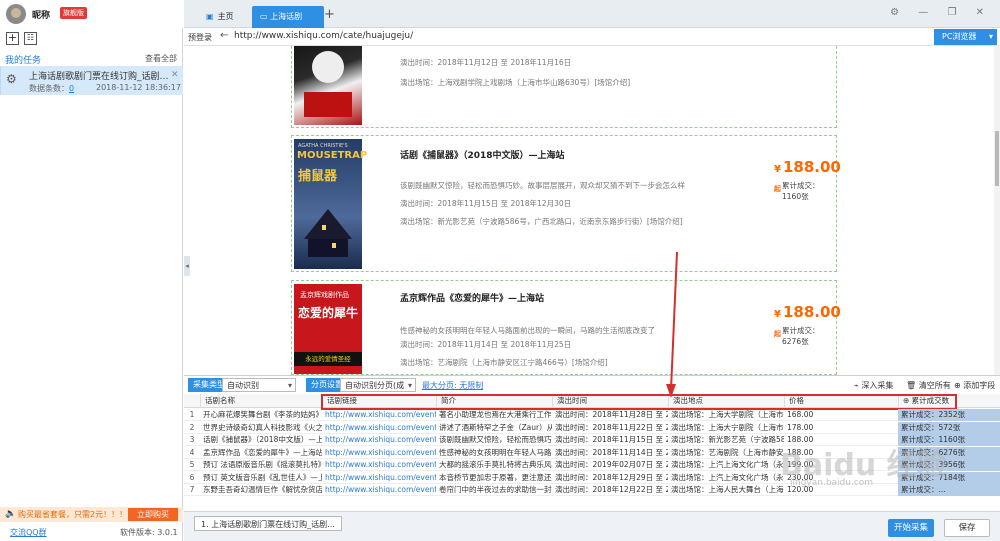 This screenshot has height=541, width=1000. Describe the element at coordinates (911, 528) in the screenshot. I see `start-collect-button: 开始采集` at that location.